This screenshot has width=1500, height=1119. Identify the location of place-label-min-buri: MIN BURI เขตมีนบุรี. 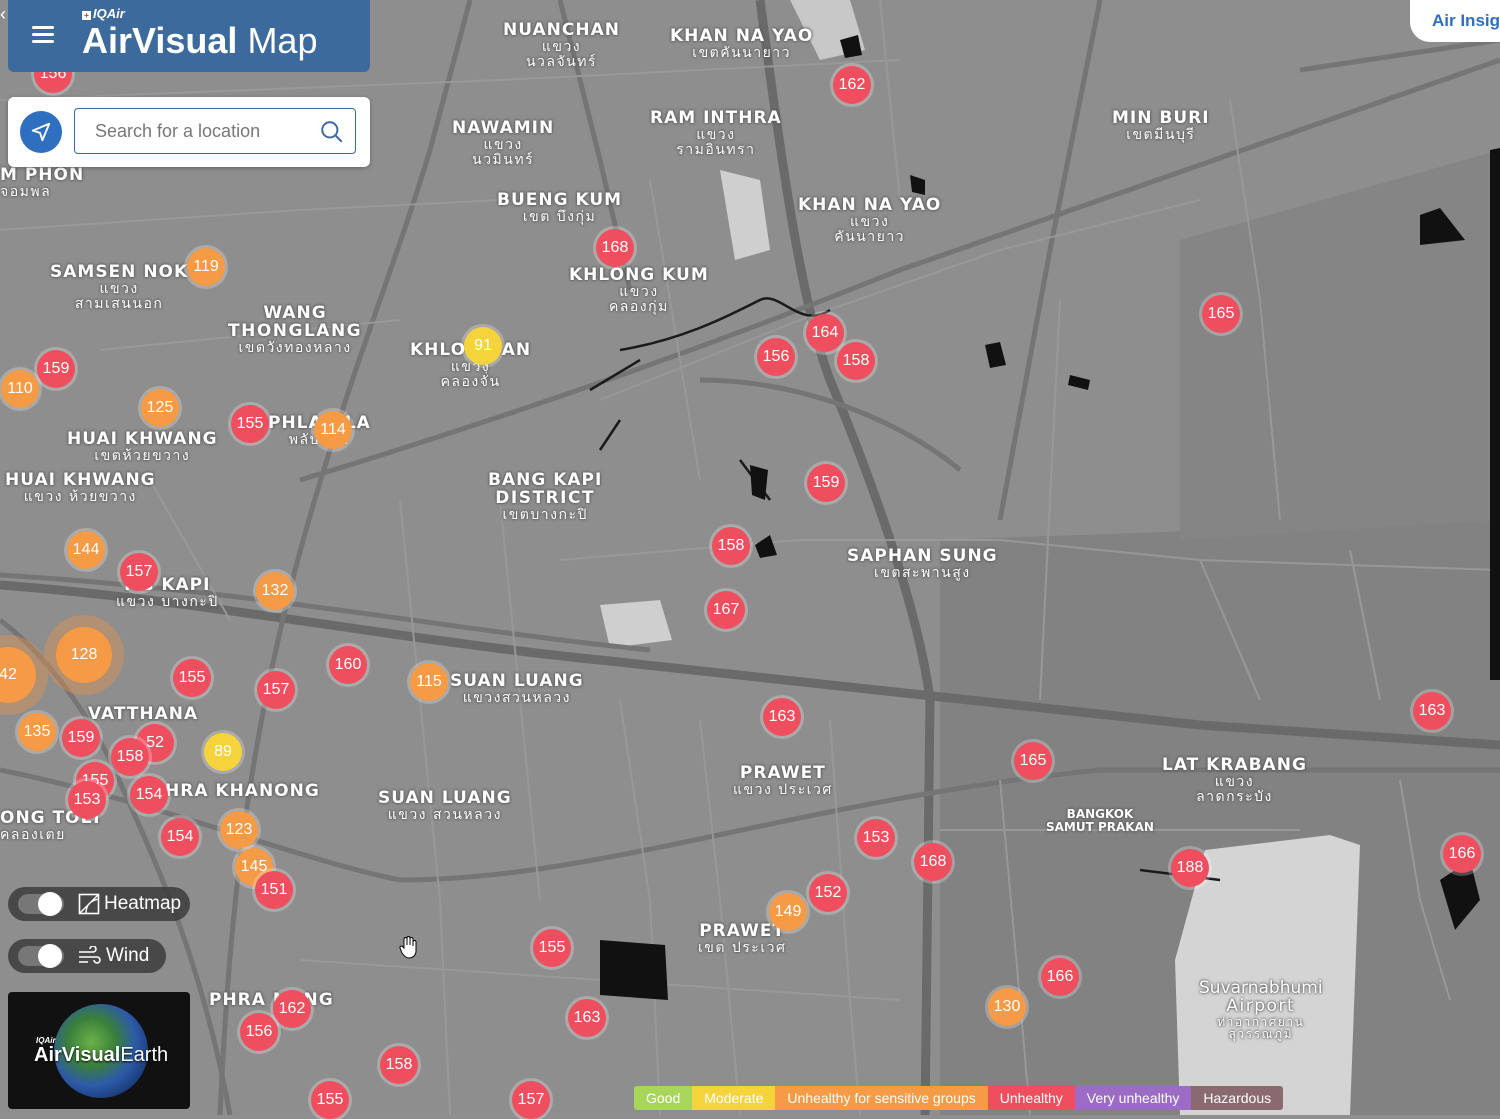
(1161, 125).